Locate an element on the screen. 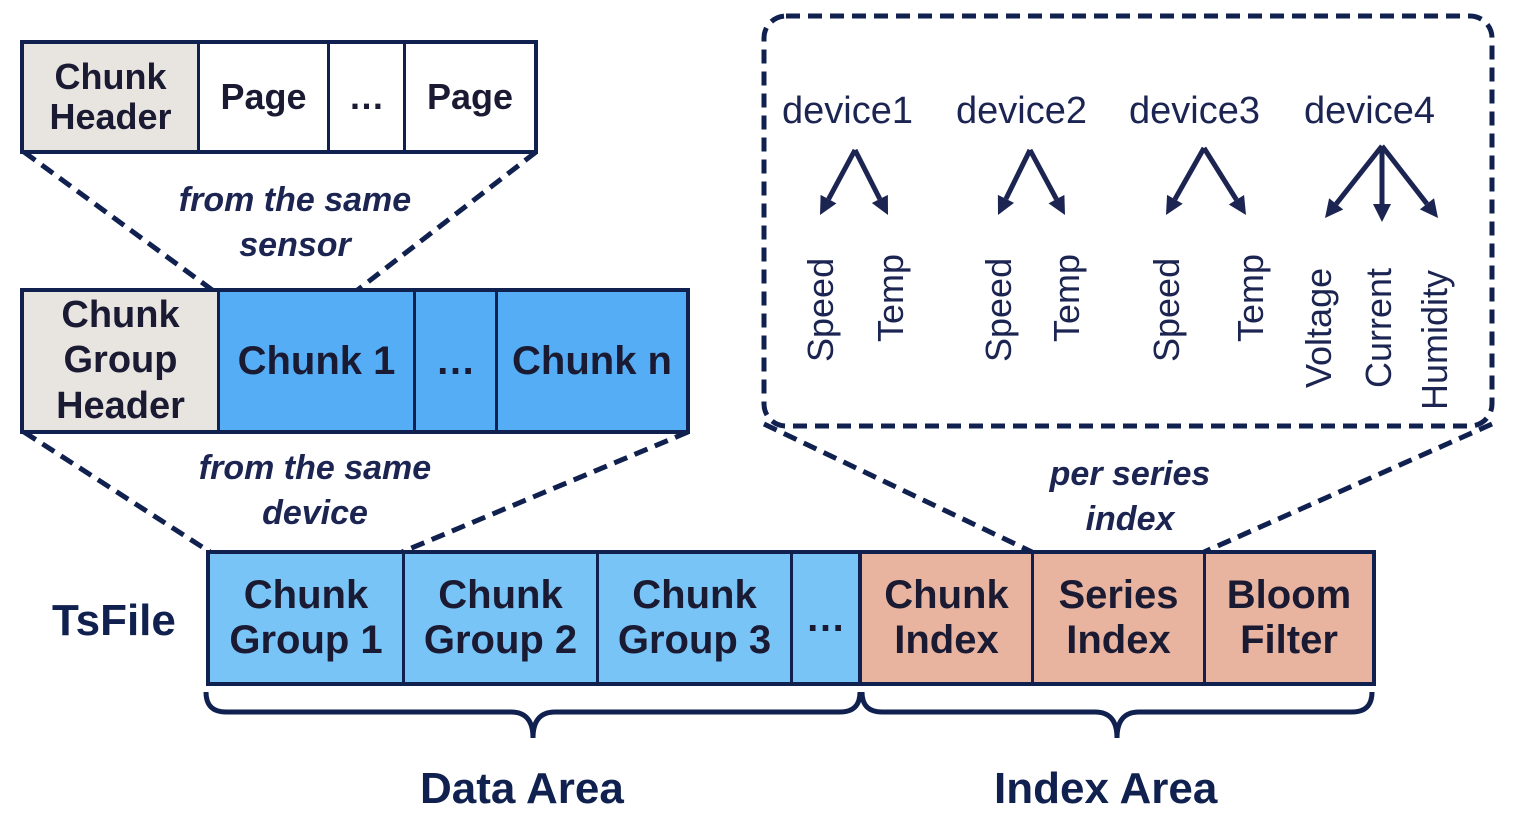  chunk-group-header-cell: Chunk Group Header is located at coordinates (122, 361).